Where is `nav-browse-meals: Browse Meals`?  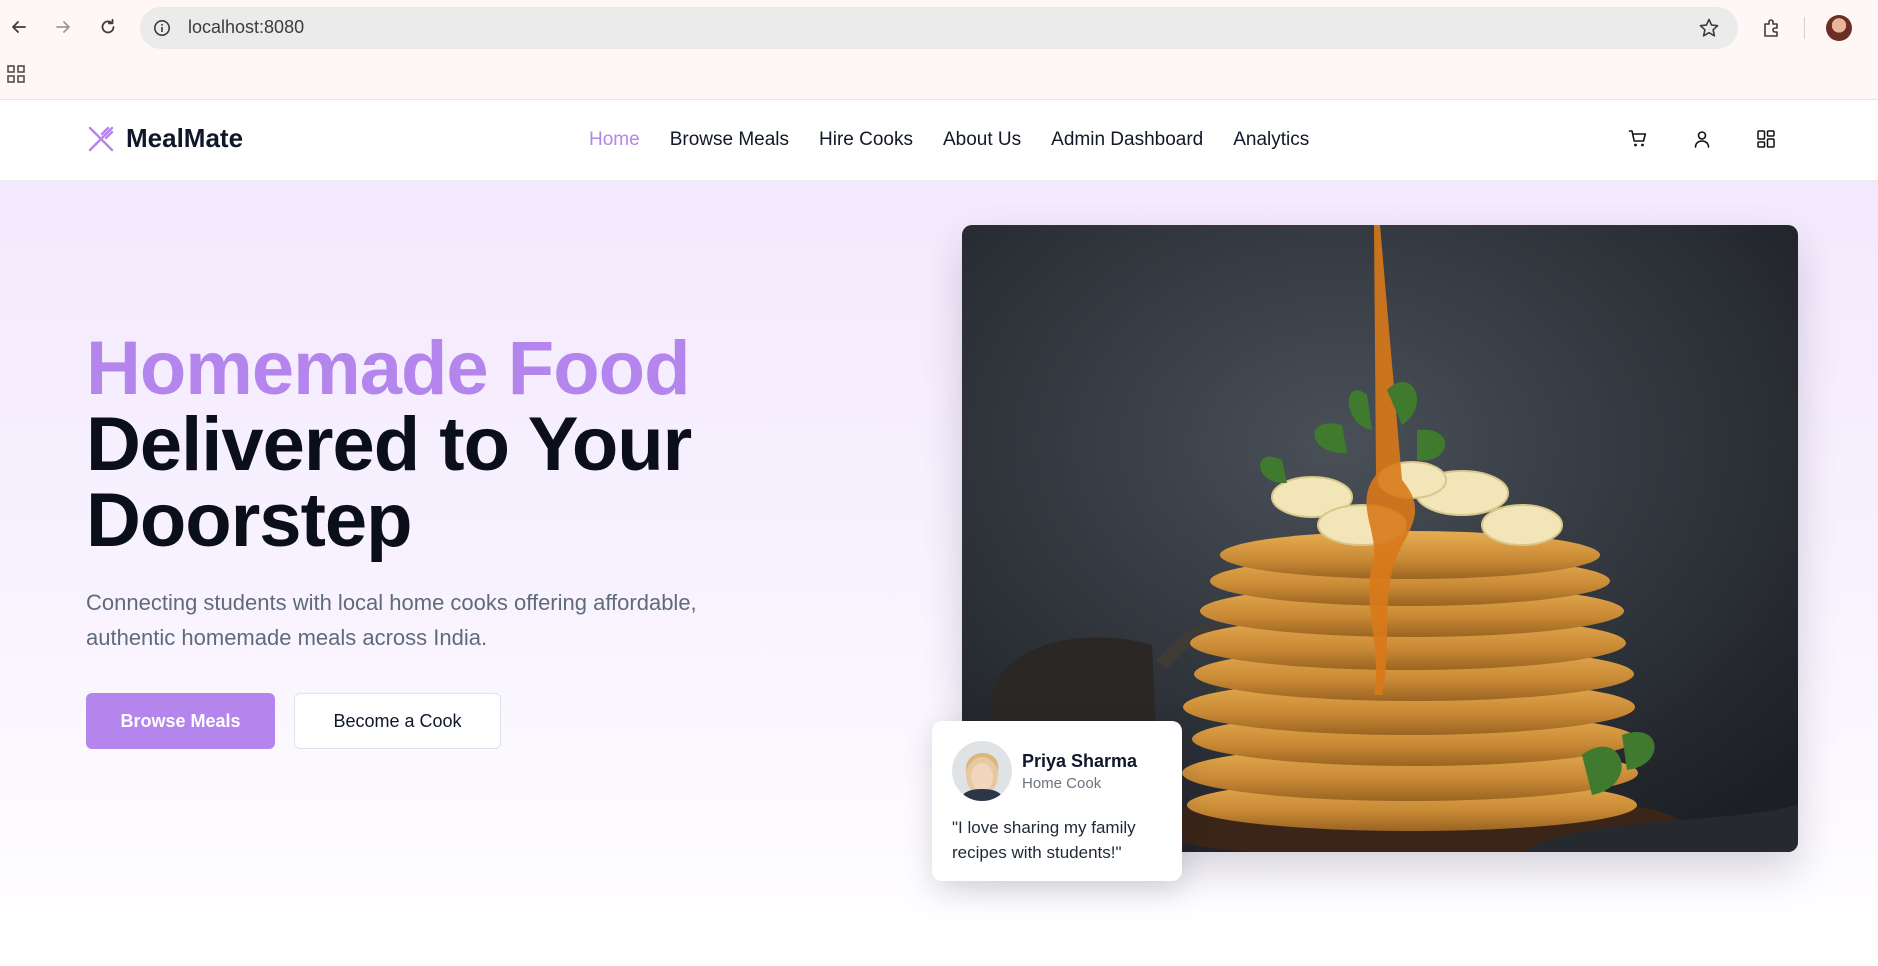 nav-browse-meals: Browse Meals is located at coordinates (729, 140).